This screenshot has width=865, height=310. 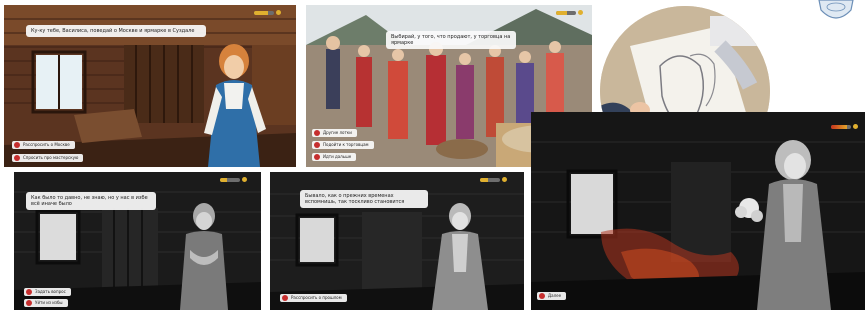 I want to click on choice-label: Идти дальше, so click(x=337, y=156).